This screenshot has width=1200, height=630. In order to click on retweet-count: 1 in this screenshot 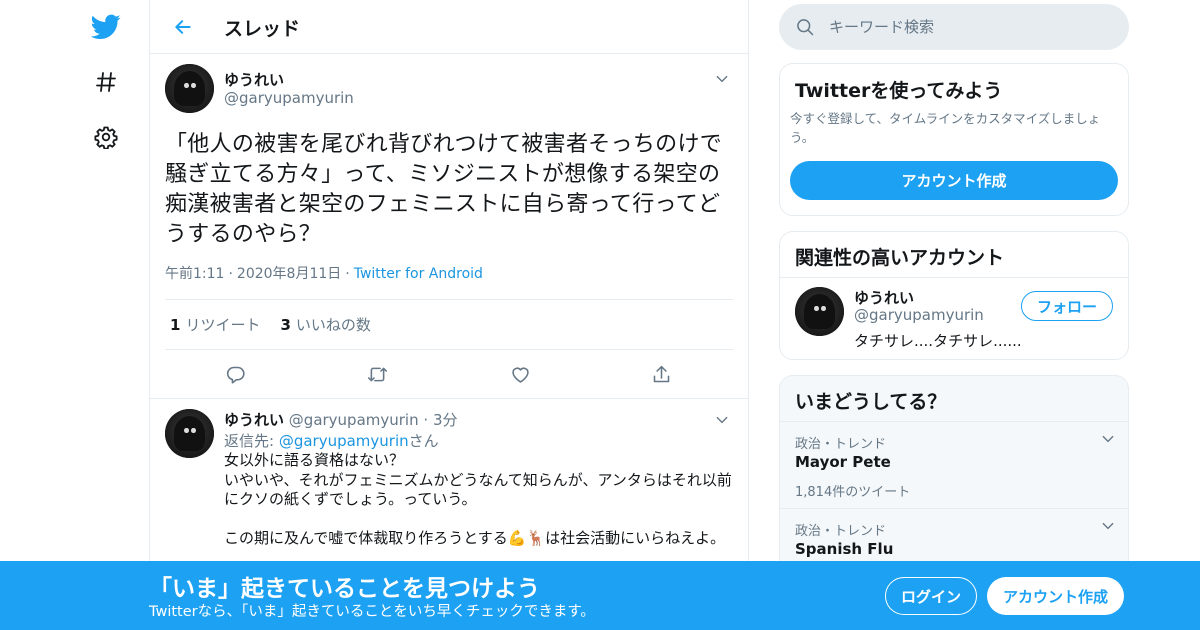, I will do `click(175, 325)`.